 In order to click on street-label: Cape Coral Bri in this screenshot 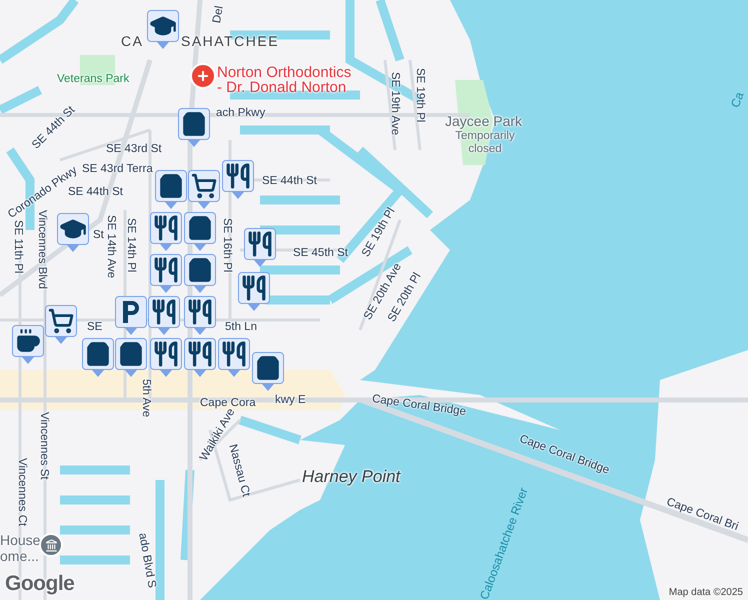, I will do `click(702, 515)`.